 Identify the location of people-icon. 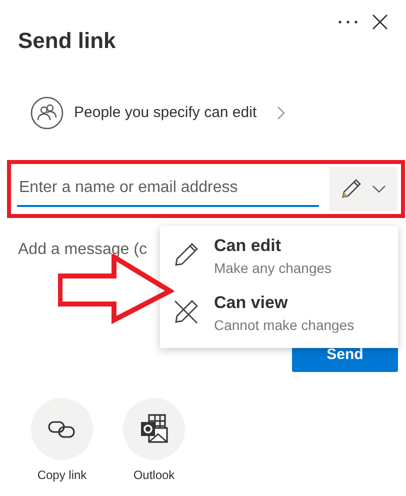
(47, 113).